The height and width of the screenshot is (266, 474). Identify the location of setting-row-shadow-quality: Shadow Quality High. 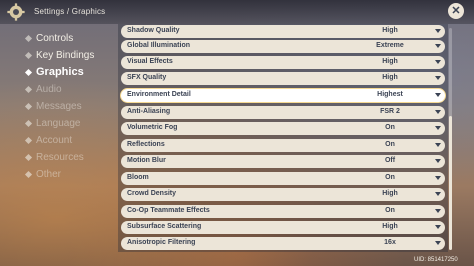
(283, 31).